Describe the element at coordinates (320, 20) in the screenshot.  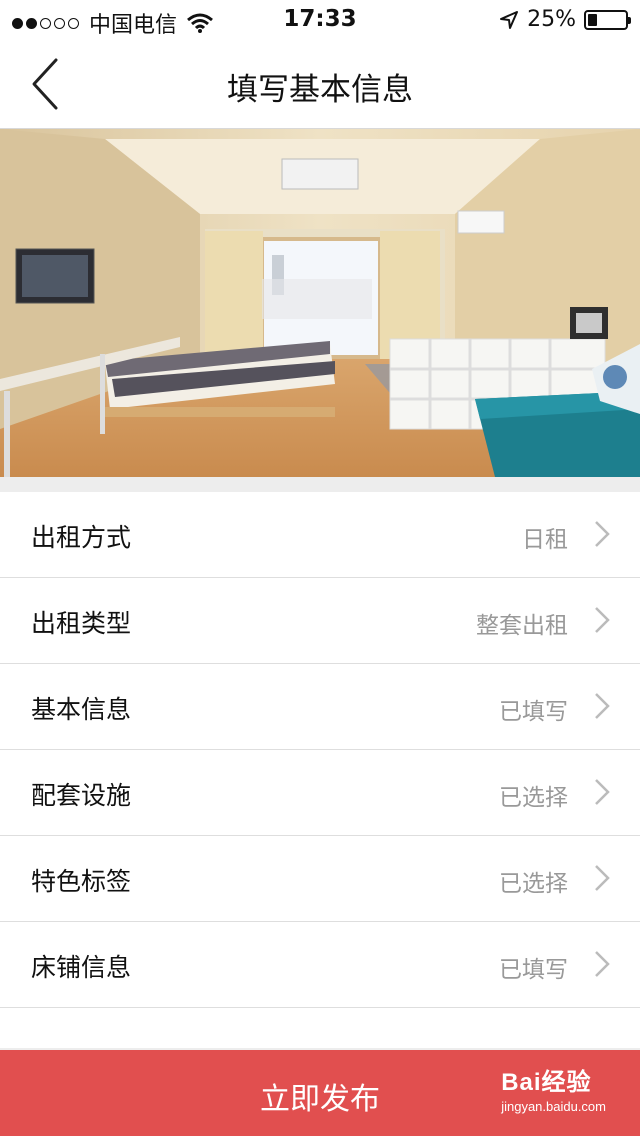
I see `status-bar: 中国电信 17:33 25%` at that location.